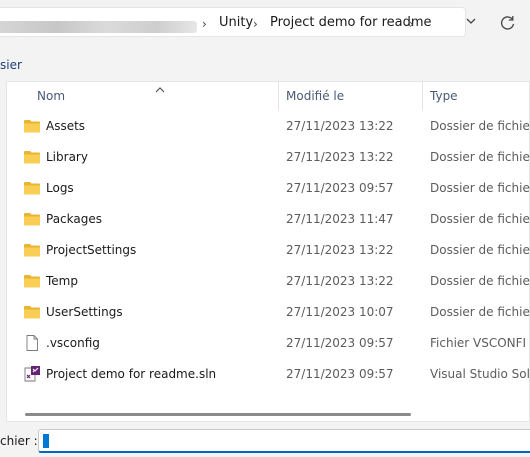  What do you see at coordinates (32, 343) in the screenshot?
I see `file-icon` at bounding box center [32, 343].